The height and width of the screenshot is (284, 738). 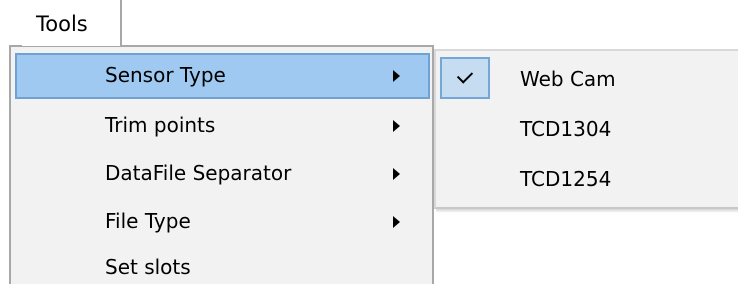 What do you see at coordinates (165, 75) in the screenshot?
I see `menu-item-label: Sensor Type` at bounding box center [165, 75].